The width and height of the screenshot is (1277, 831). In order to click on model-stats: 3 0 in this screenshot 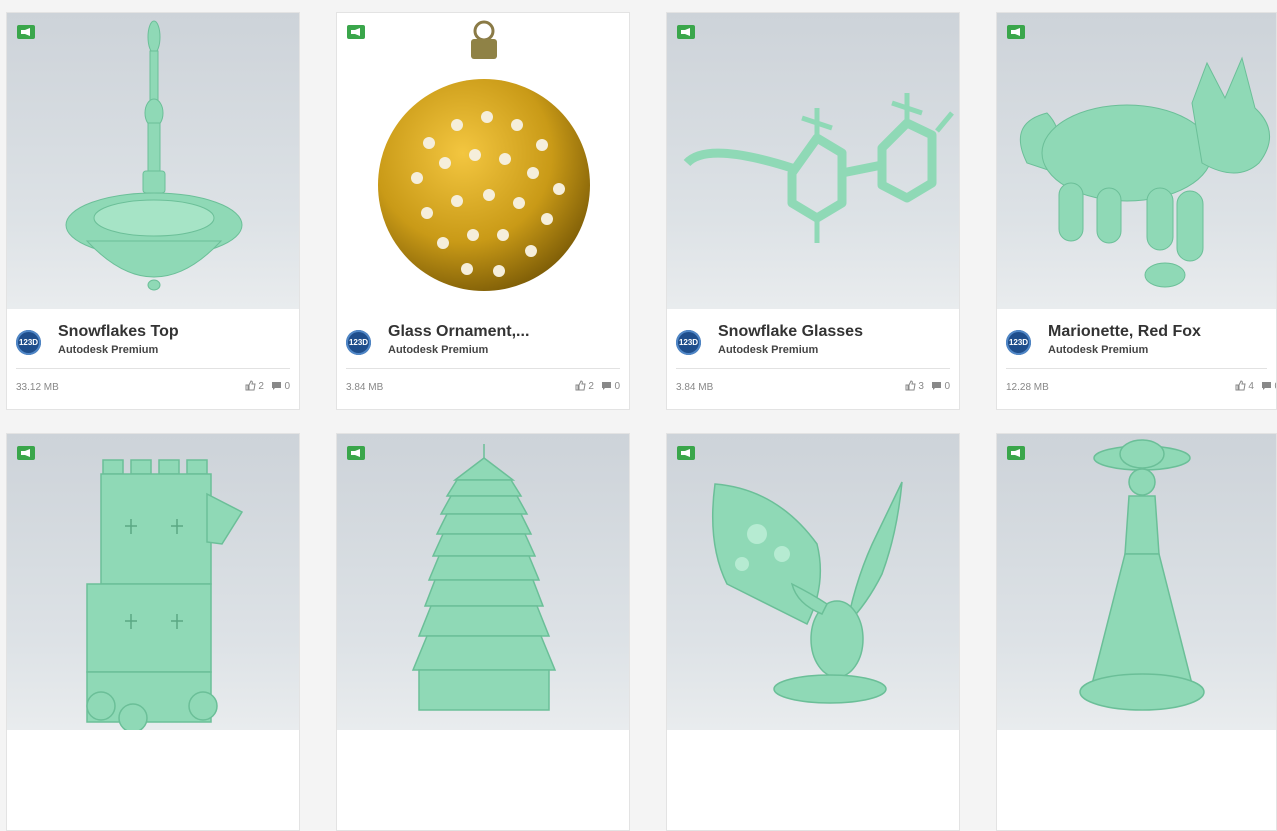, I will do `click(927, 386)`.